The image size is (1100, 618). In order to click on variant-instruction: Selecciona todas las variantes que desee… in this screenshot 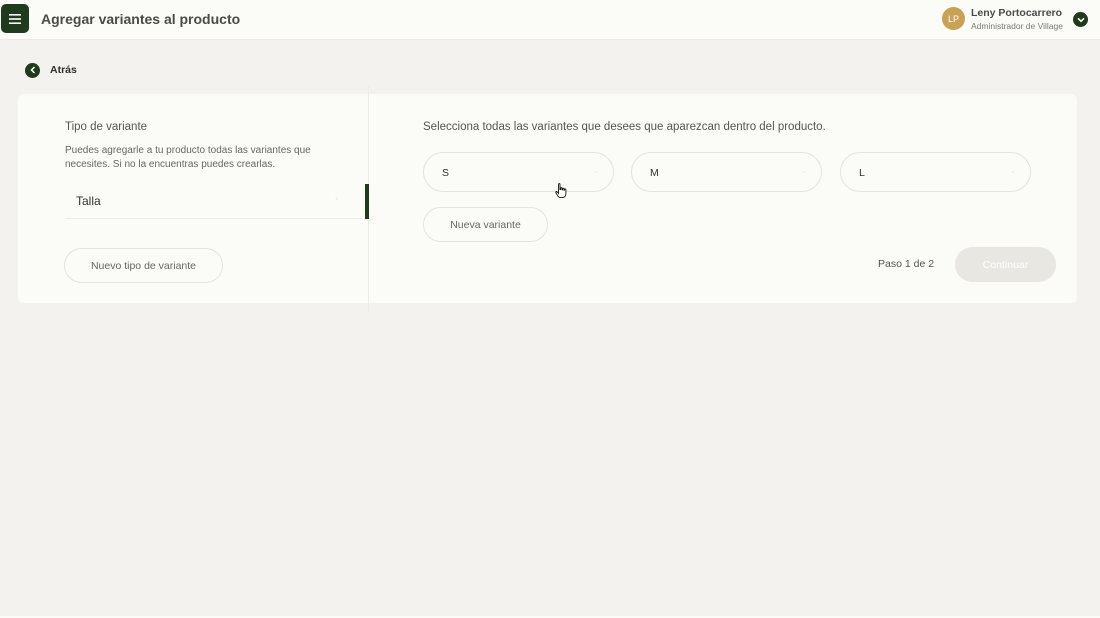, I will do `click(624, 127)`.